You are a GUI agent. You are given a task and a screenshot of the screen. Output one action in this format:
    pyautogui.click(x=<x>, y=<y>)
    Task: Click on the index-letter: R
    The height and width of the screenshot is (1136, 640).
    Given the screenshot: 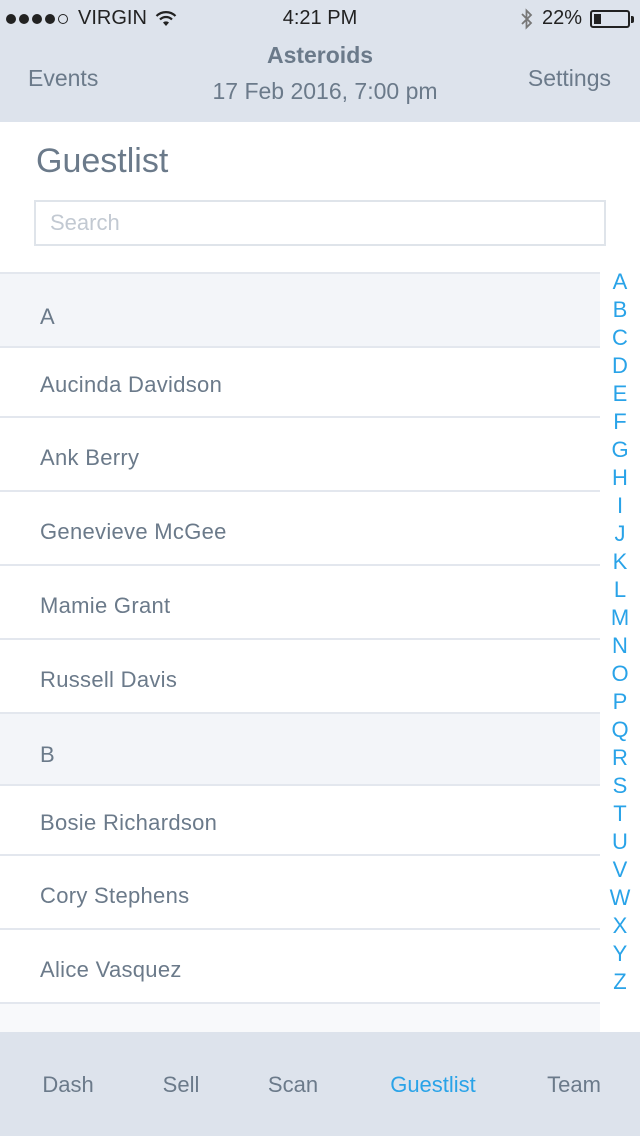 What is the action you would take?
    pyautogui.click(x=620, y=758)
    